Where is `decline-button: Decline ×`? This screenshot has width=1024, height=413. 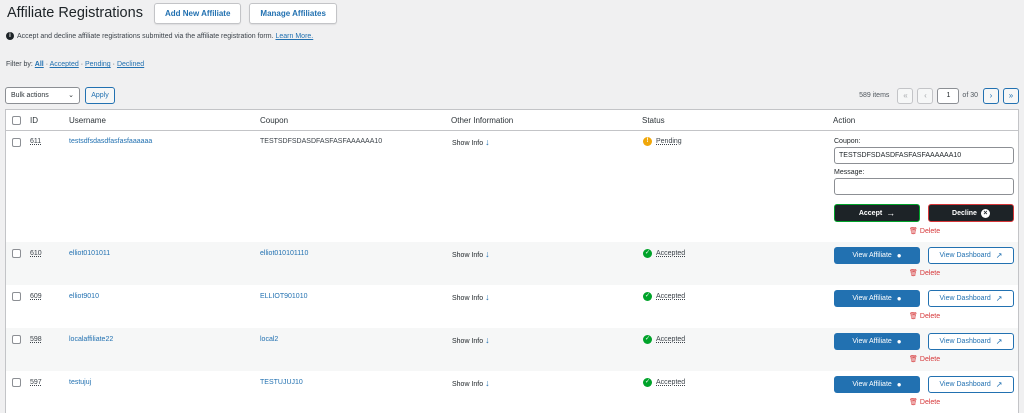 decline-button: Decline × is located at coordinates (971, 213).